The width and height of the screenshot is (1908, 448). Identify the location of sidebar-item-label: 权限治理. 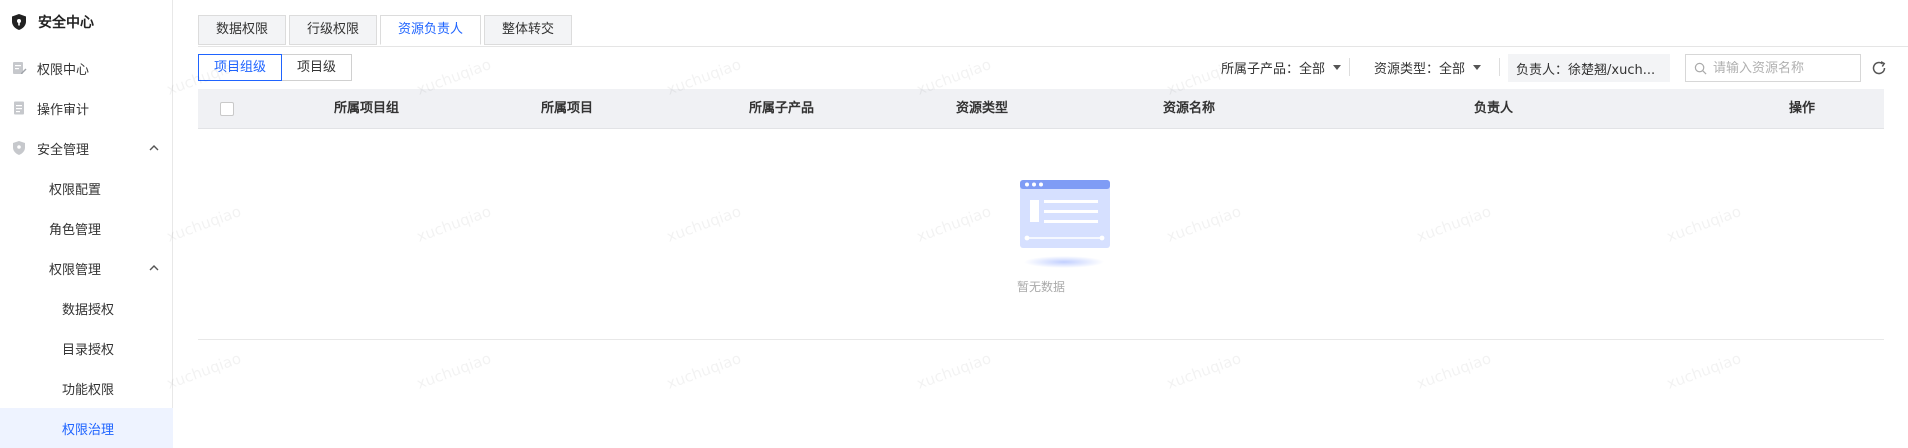
(88, 430).